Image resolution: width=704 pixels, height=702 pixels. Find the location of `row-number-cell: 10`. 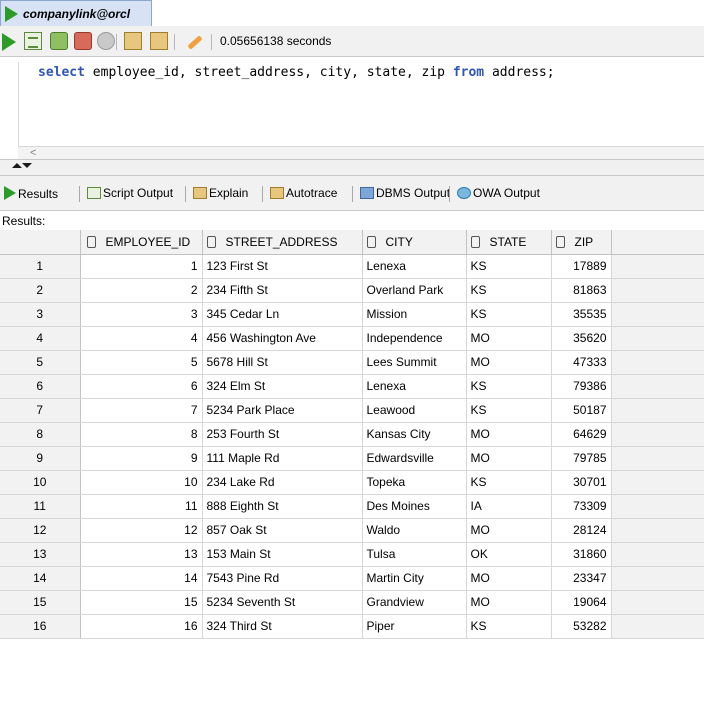

row-number-cell: 10 is located at coordinates (40, 482).